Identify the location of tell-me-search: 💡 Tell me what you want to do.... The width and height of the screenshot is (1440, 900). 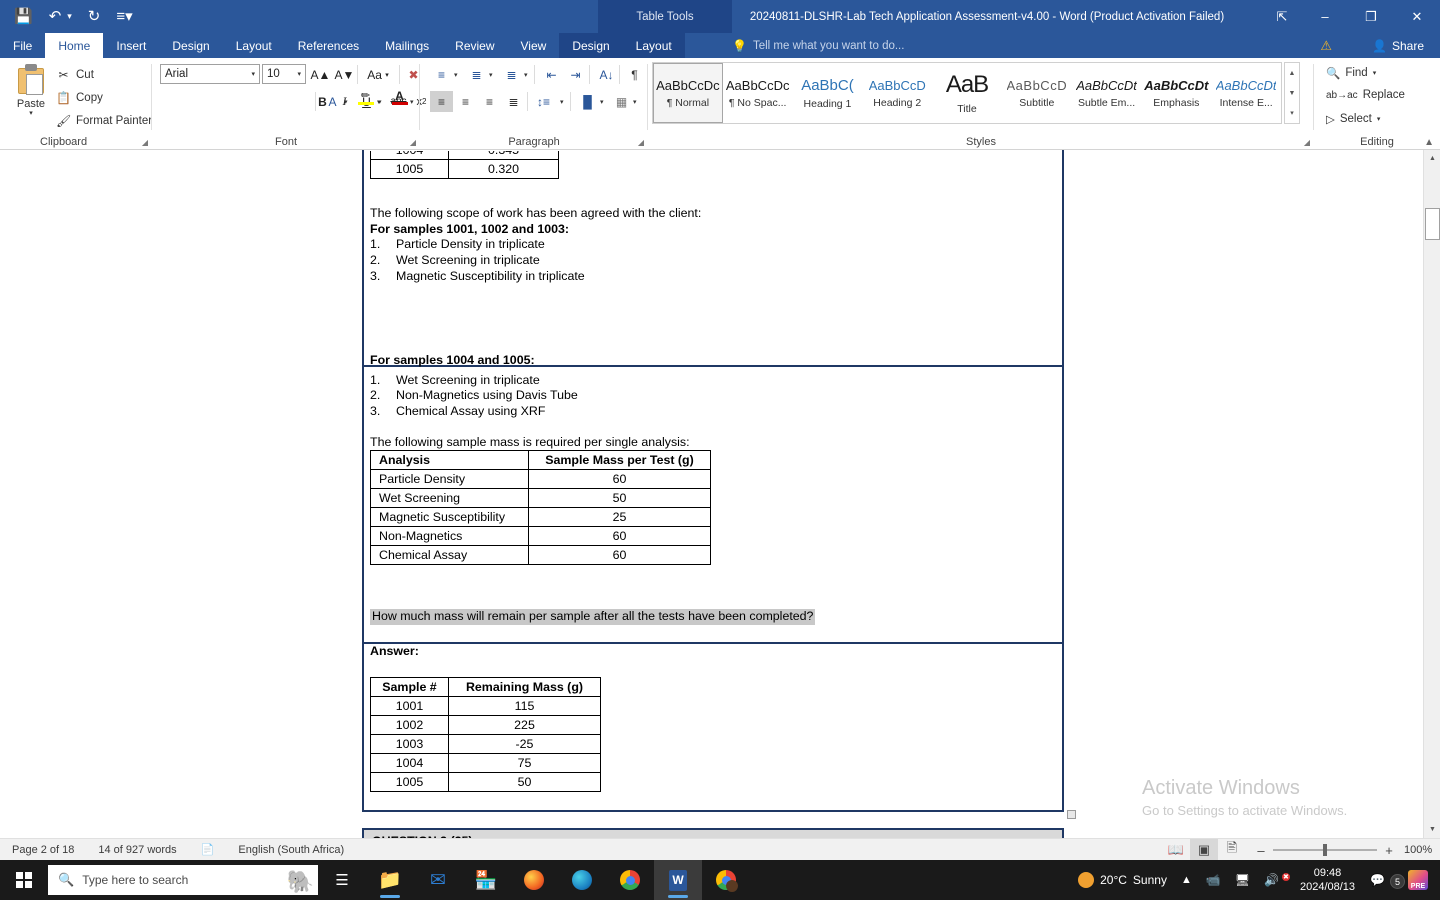
(818, 45).